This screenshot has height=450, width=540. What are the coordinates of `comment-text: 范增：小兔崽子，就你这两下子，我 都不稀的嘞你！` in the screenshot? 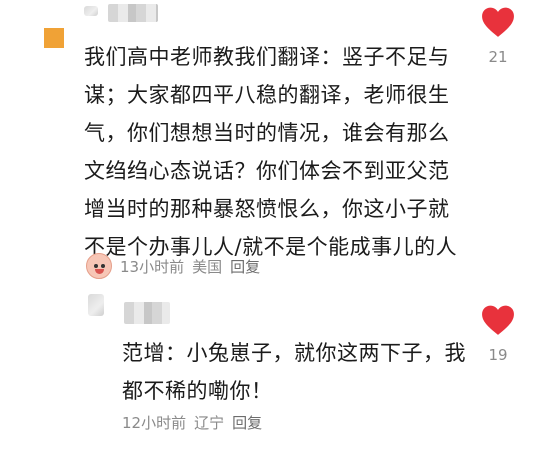 It's located at (294, 372).